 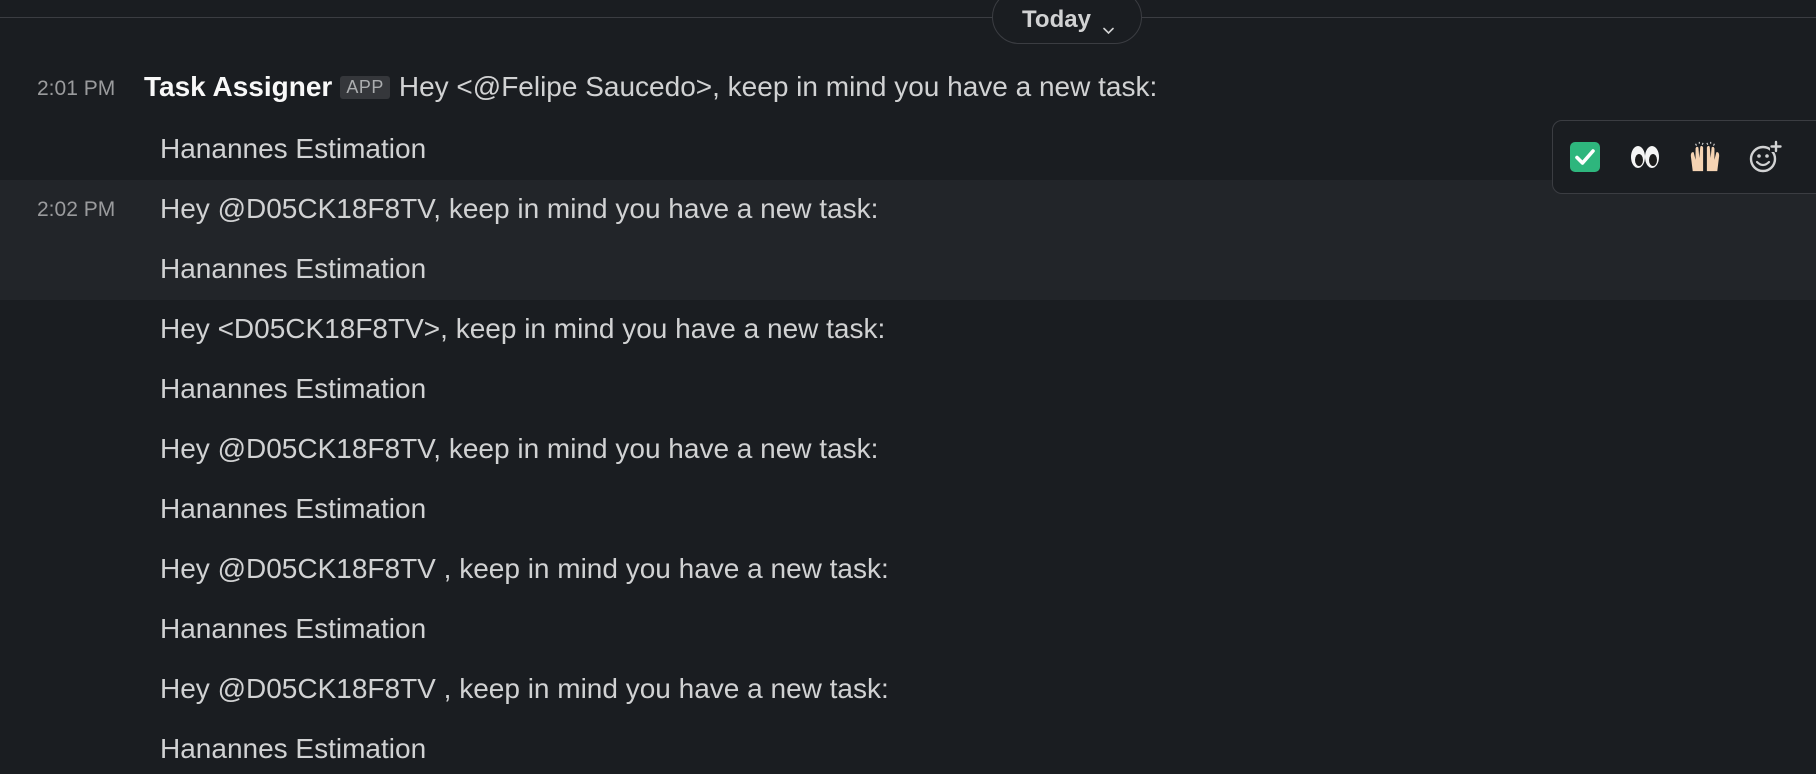 What do you see at coordinates (908, 270) in the screenshot?
I see `message-row-hovered: Hanannes Estimation` at bounding box center [908, 270].